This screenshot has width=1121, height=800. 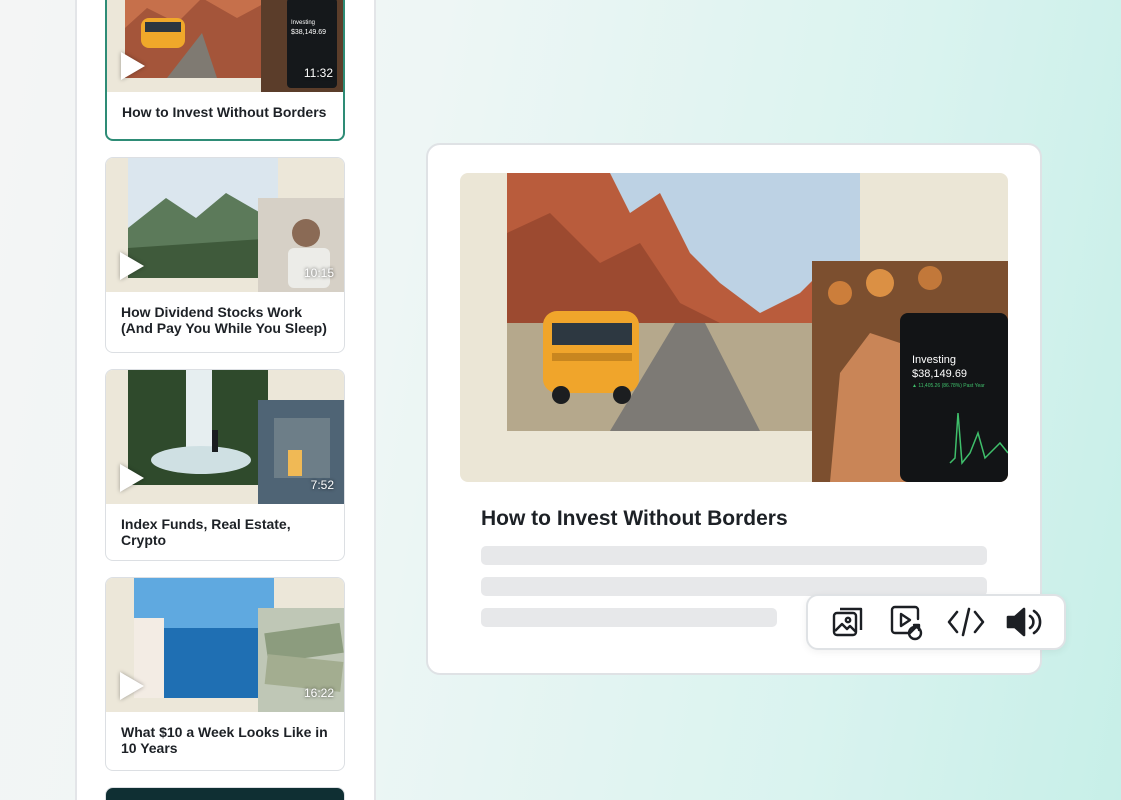 I want to click on video-thumbnail: 10:15, so click(x=225, y=225).